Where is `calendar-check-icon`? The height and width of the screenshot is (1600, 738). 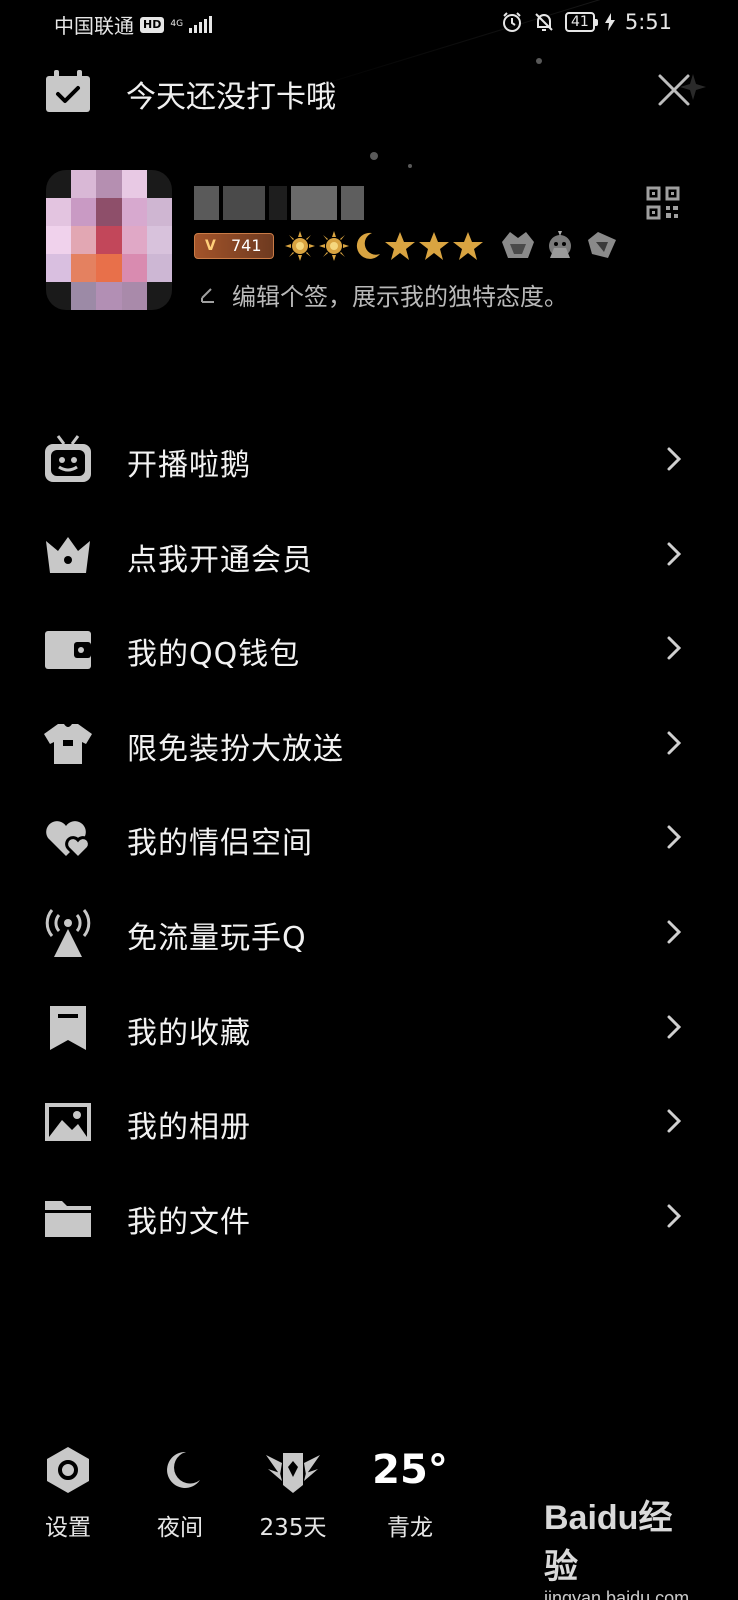 calendar-check-icon is located at coordinates (68, 91).